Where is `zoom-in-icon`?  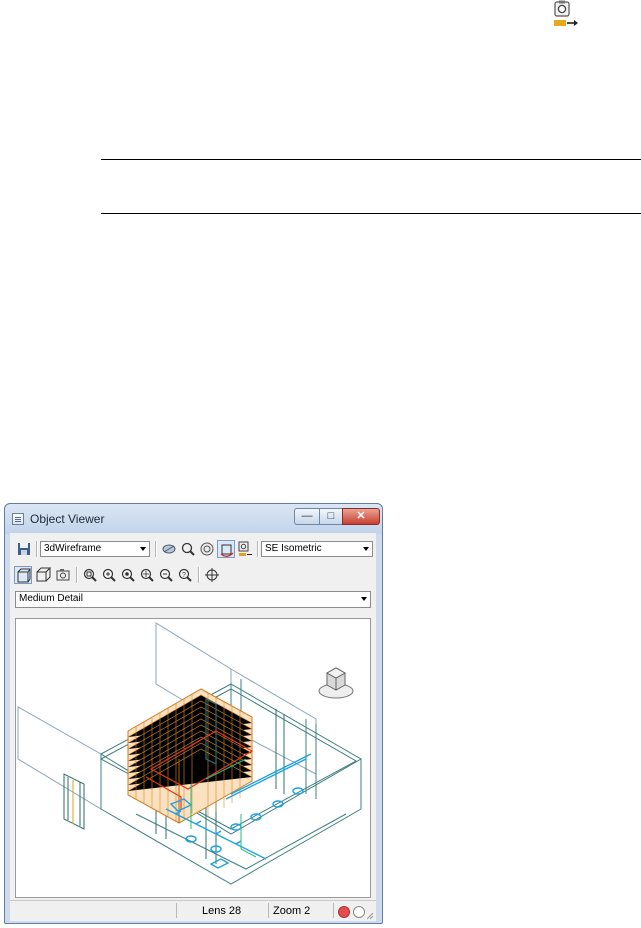 zoom-in-icon is located at coordinates (109, 575).